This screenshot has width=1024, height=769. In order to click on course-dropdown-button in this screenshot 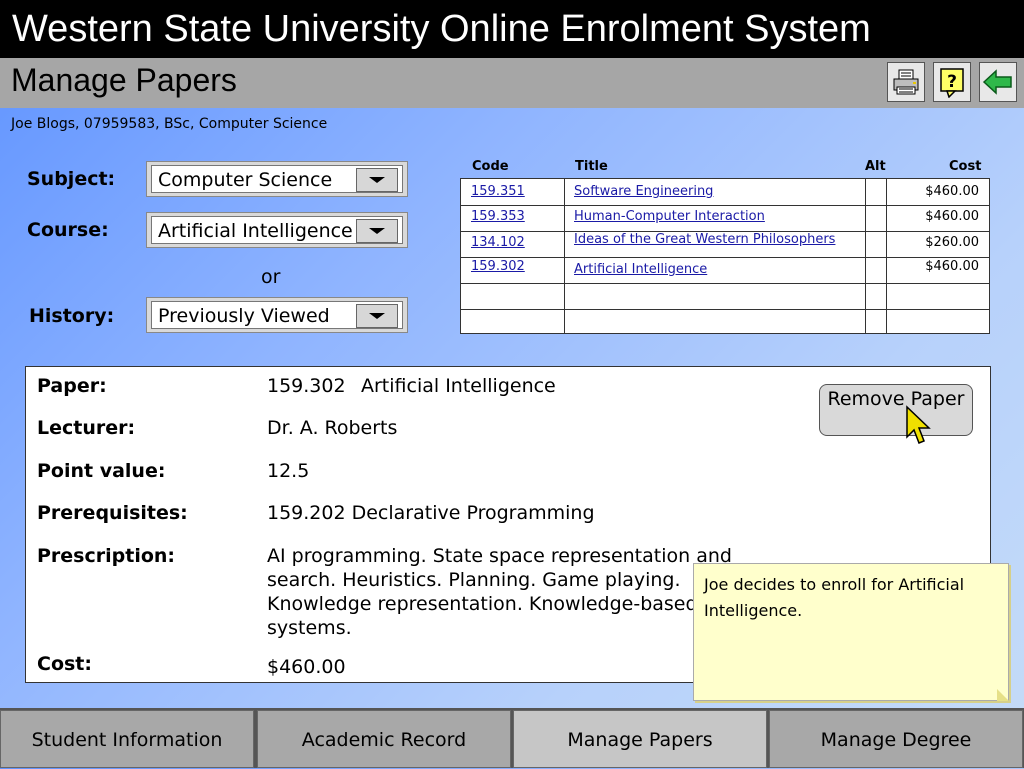, I will do `click(377, 231)`.